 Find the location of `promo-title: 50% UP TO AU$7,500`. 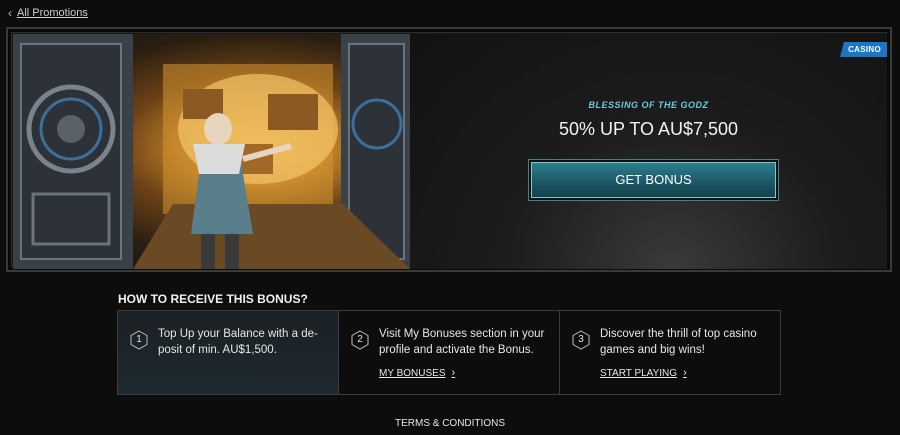

promo-title: 50% UP TO AU$7,500 is located at coordinates (648, 129).